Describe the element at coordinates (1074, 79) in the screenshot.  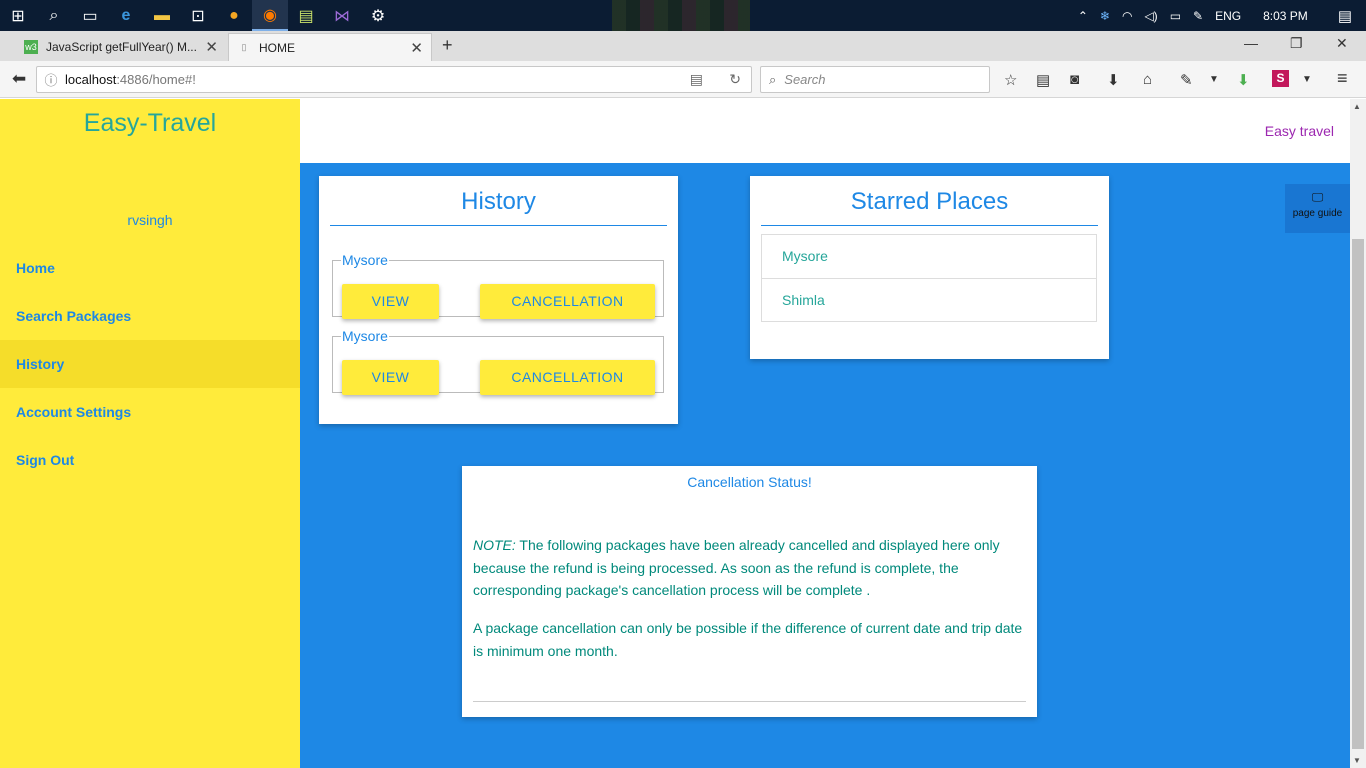
I see `pocket-icon: ◙` at that location.